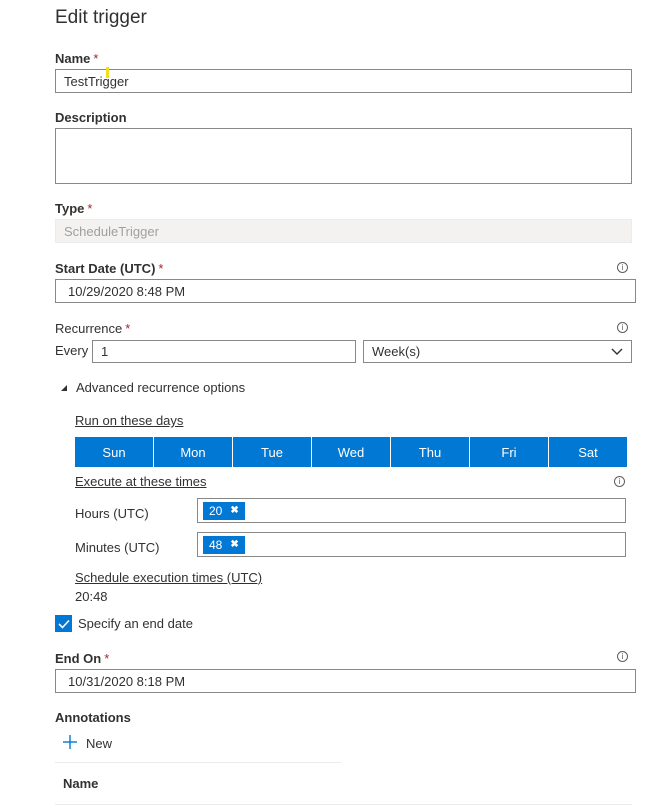 This screenshot has width=651, height=810. Describe the element at coordinates (89, 328) in the screenshot. I see `recurrence-label-text: Recurrence` at that location.